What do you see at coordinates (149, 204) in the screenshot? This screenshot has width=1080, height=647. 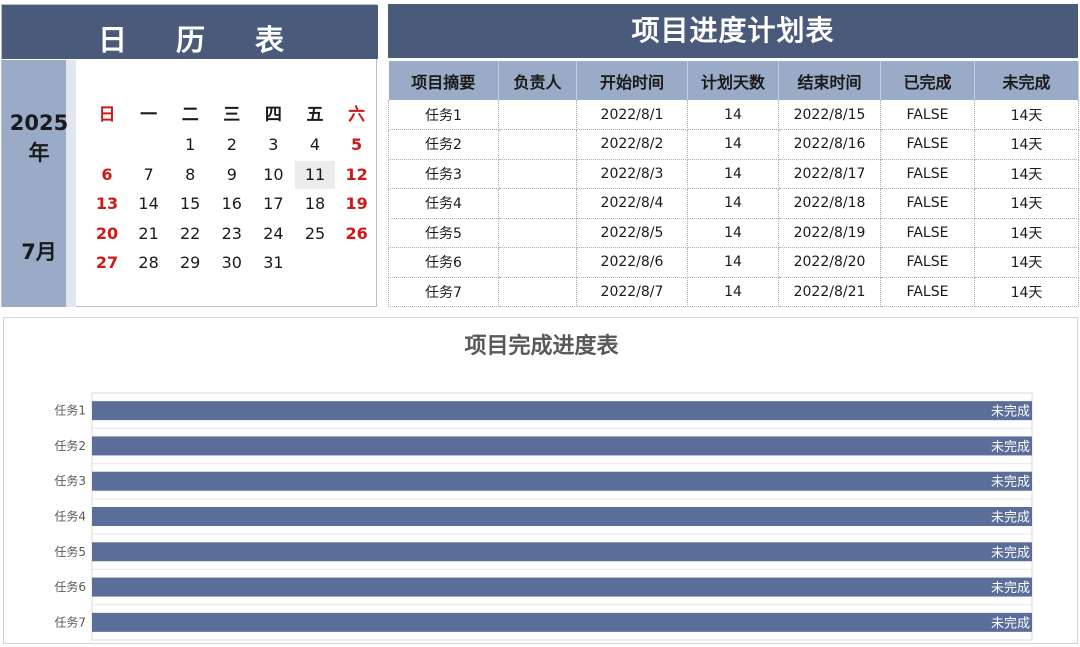 I see `calendar-day: 14` at bounding box center [149, 204].